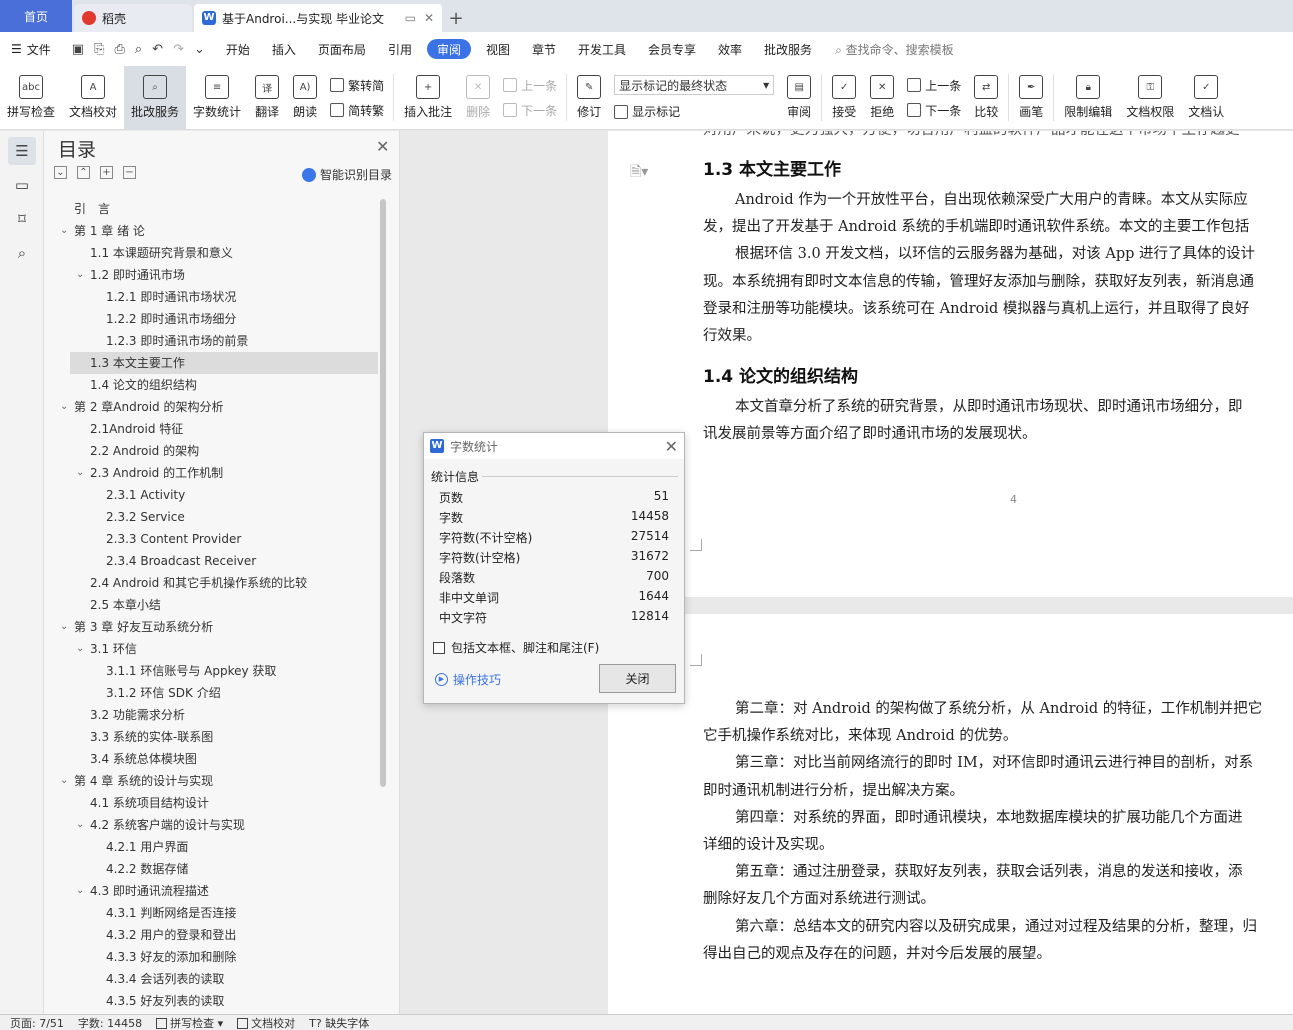  I want to click on toc-item: 1.2.3 即时通讯市场的前景, so click(211, 341).